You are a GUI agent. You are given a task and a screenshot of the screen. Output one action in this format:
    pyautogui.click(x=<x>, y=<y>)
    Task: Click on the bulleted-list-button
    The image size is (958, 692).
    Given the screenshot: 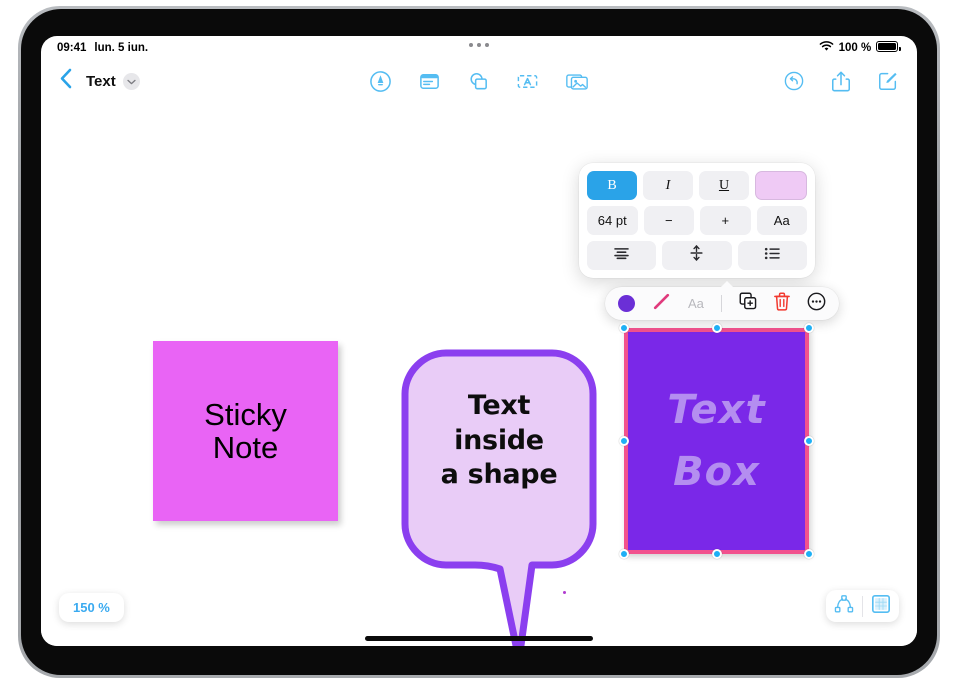 What is the action you would take?
    pyautogui.click(x=772, y=255)
    